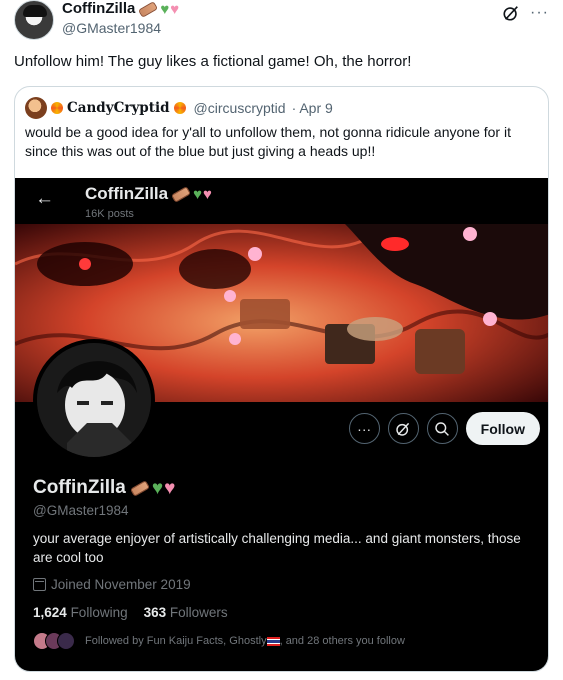 This screenshot has height=680, width=563. I want to click on tweet-header: CoffinZilla ♥ ♥ @GMaster1984 ···, so click(281, 23).